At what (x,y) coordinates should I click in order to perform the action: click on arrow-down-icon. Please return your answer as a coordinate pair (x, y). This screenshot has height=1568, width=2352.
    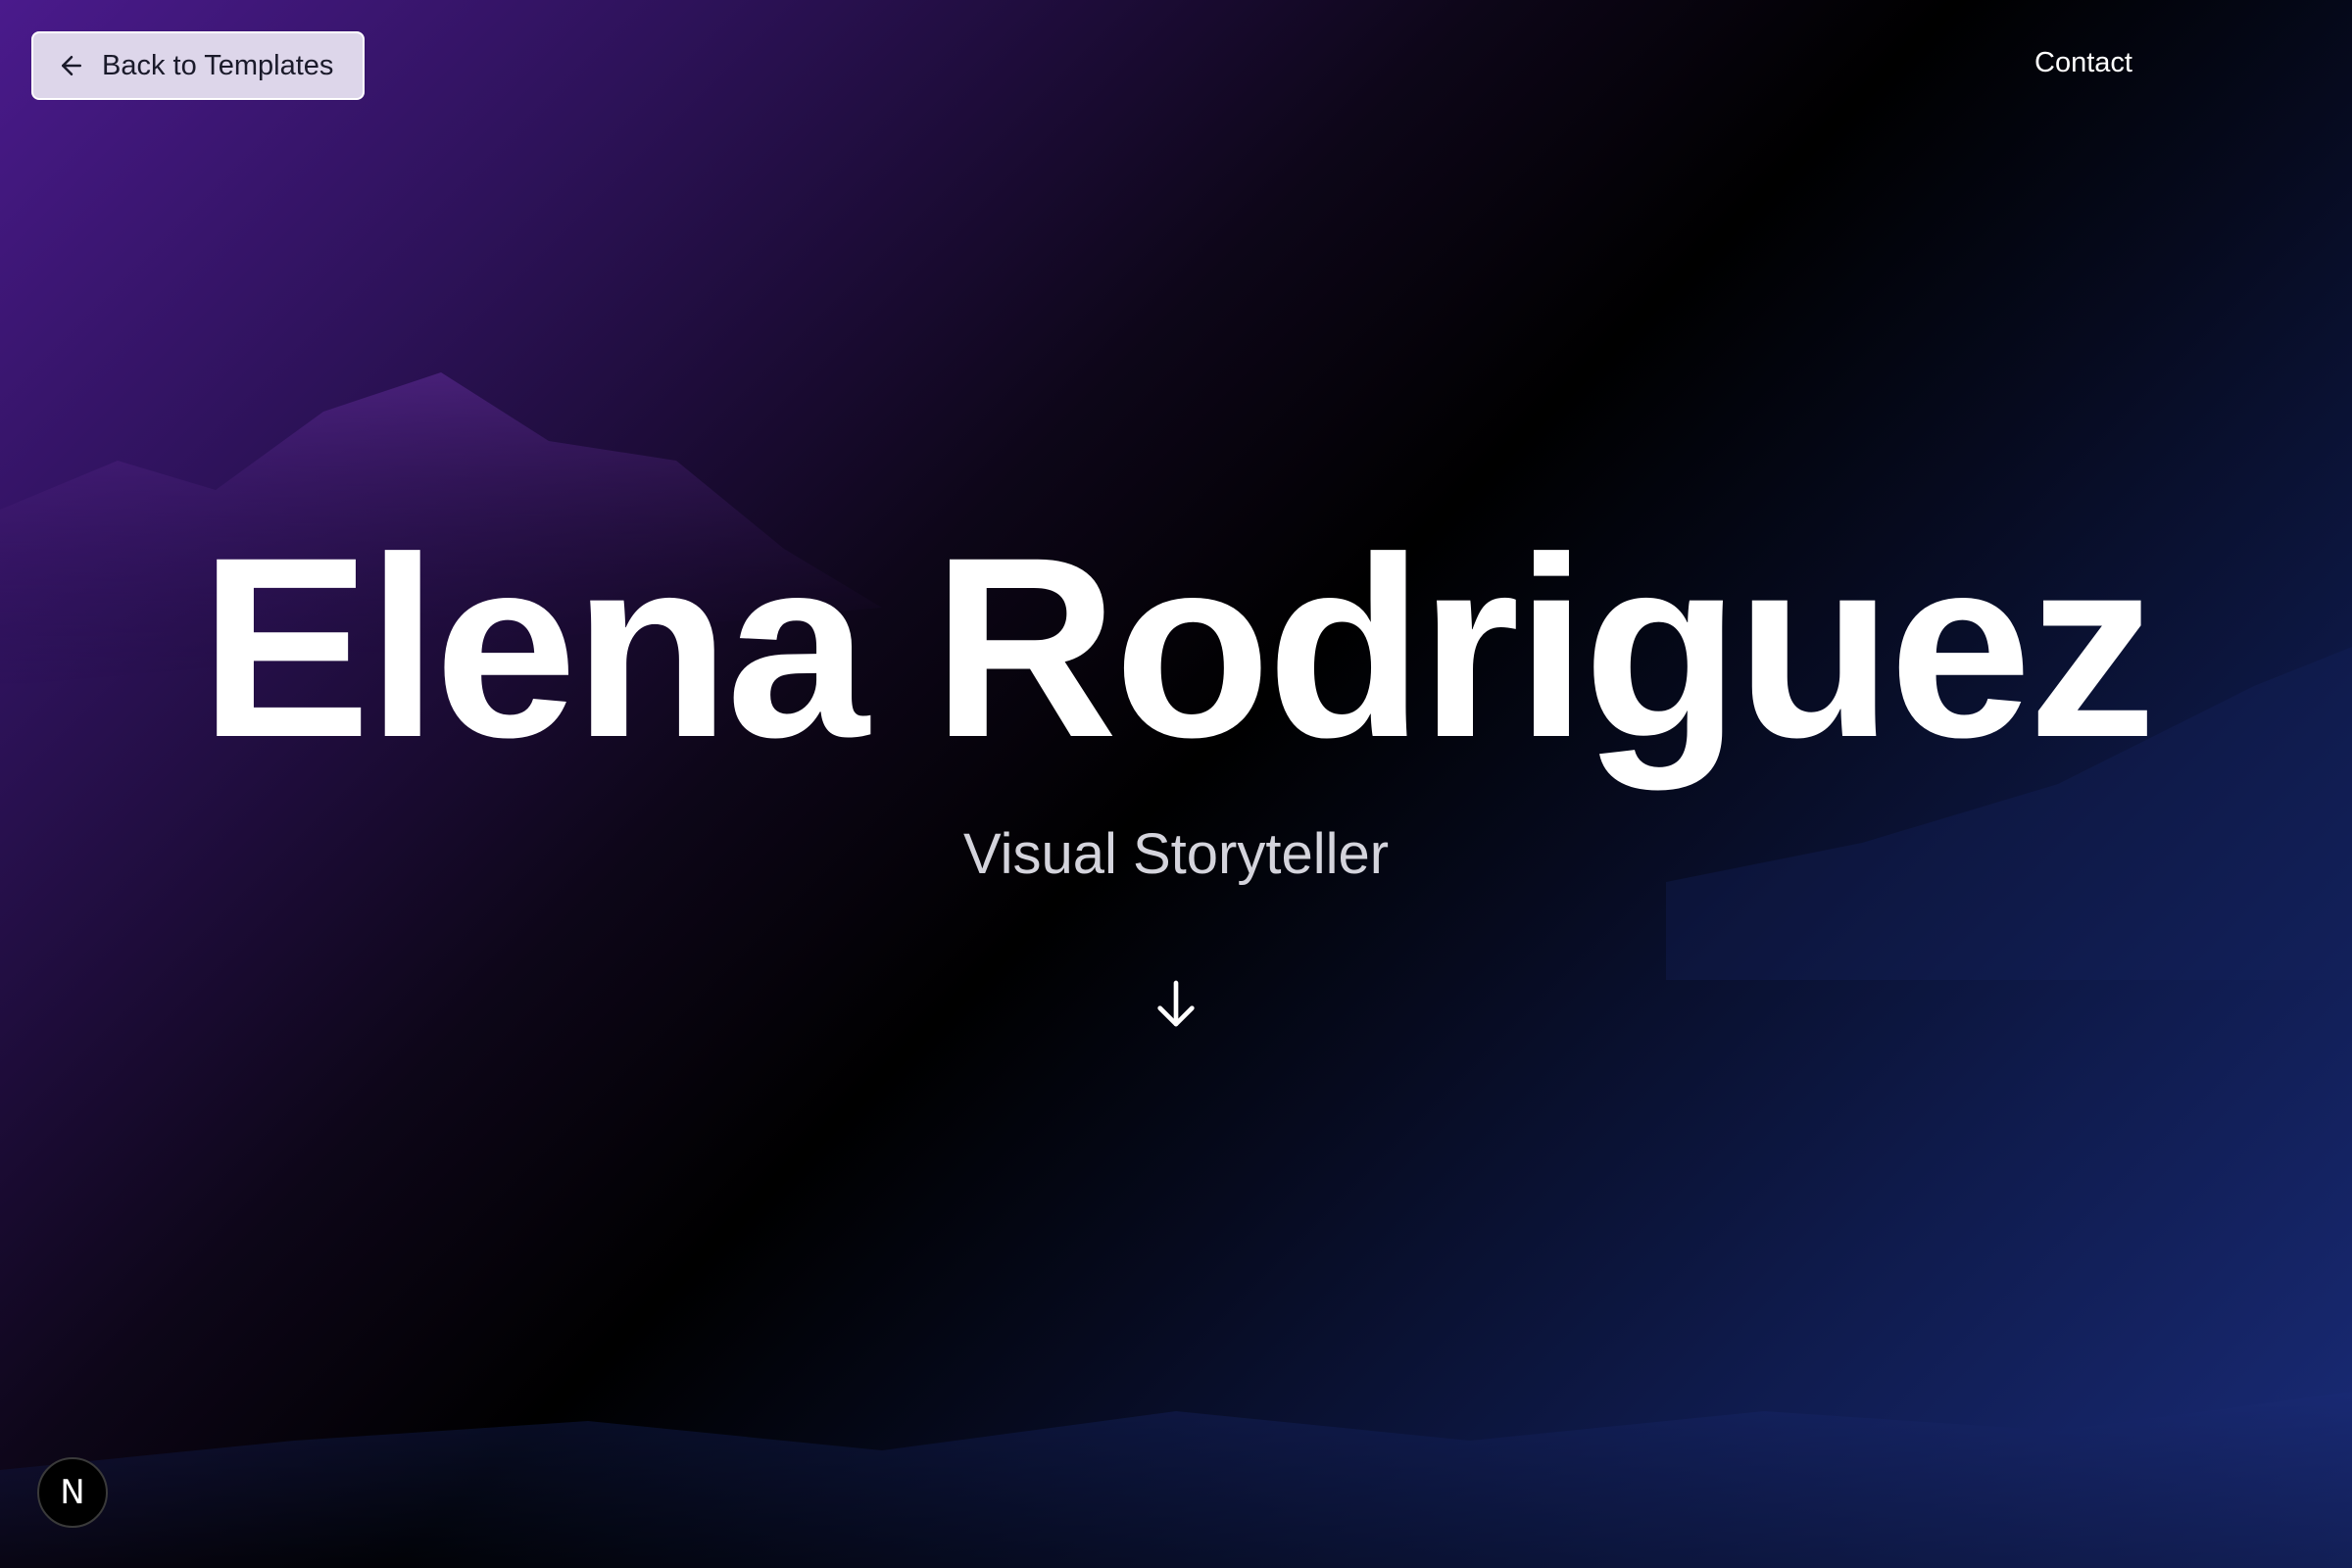
    Looking at the image, I should click on (1176, 1003).